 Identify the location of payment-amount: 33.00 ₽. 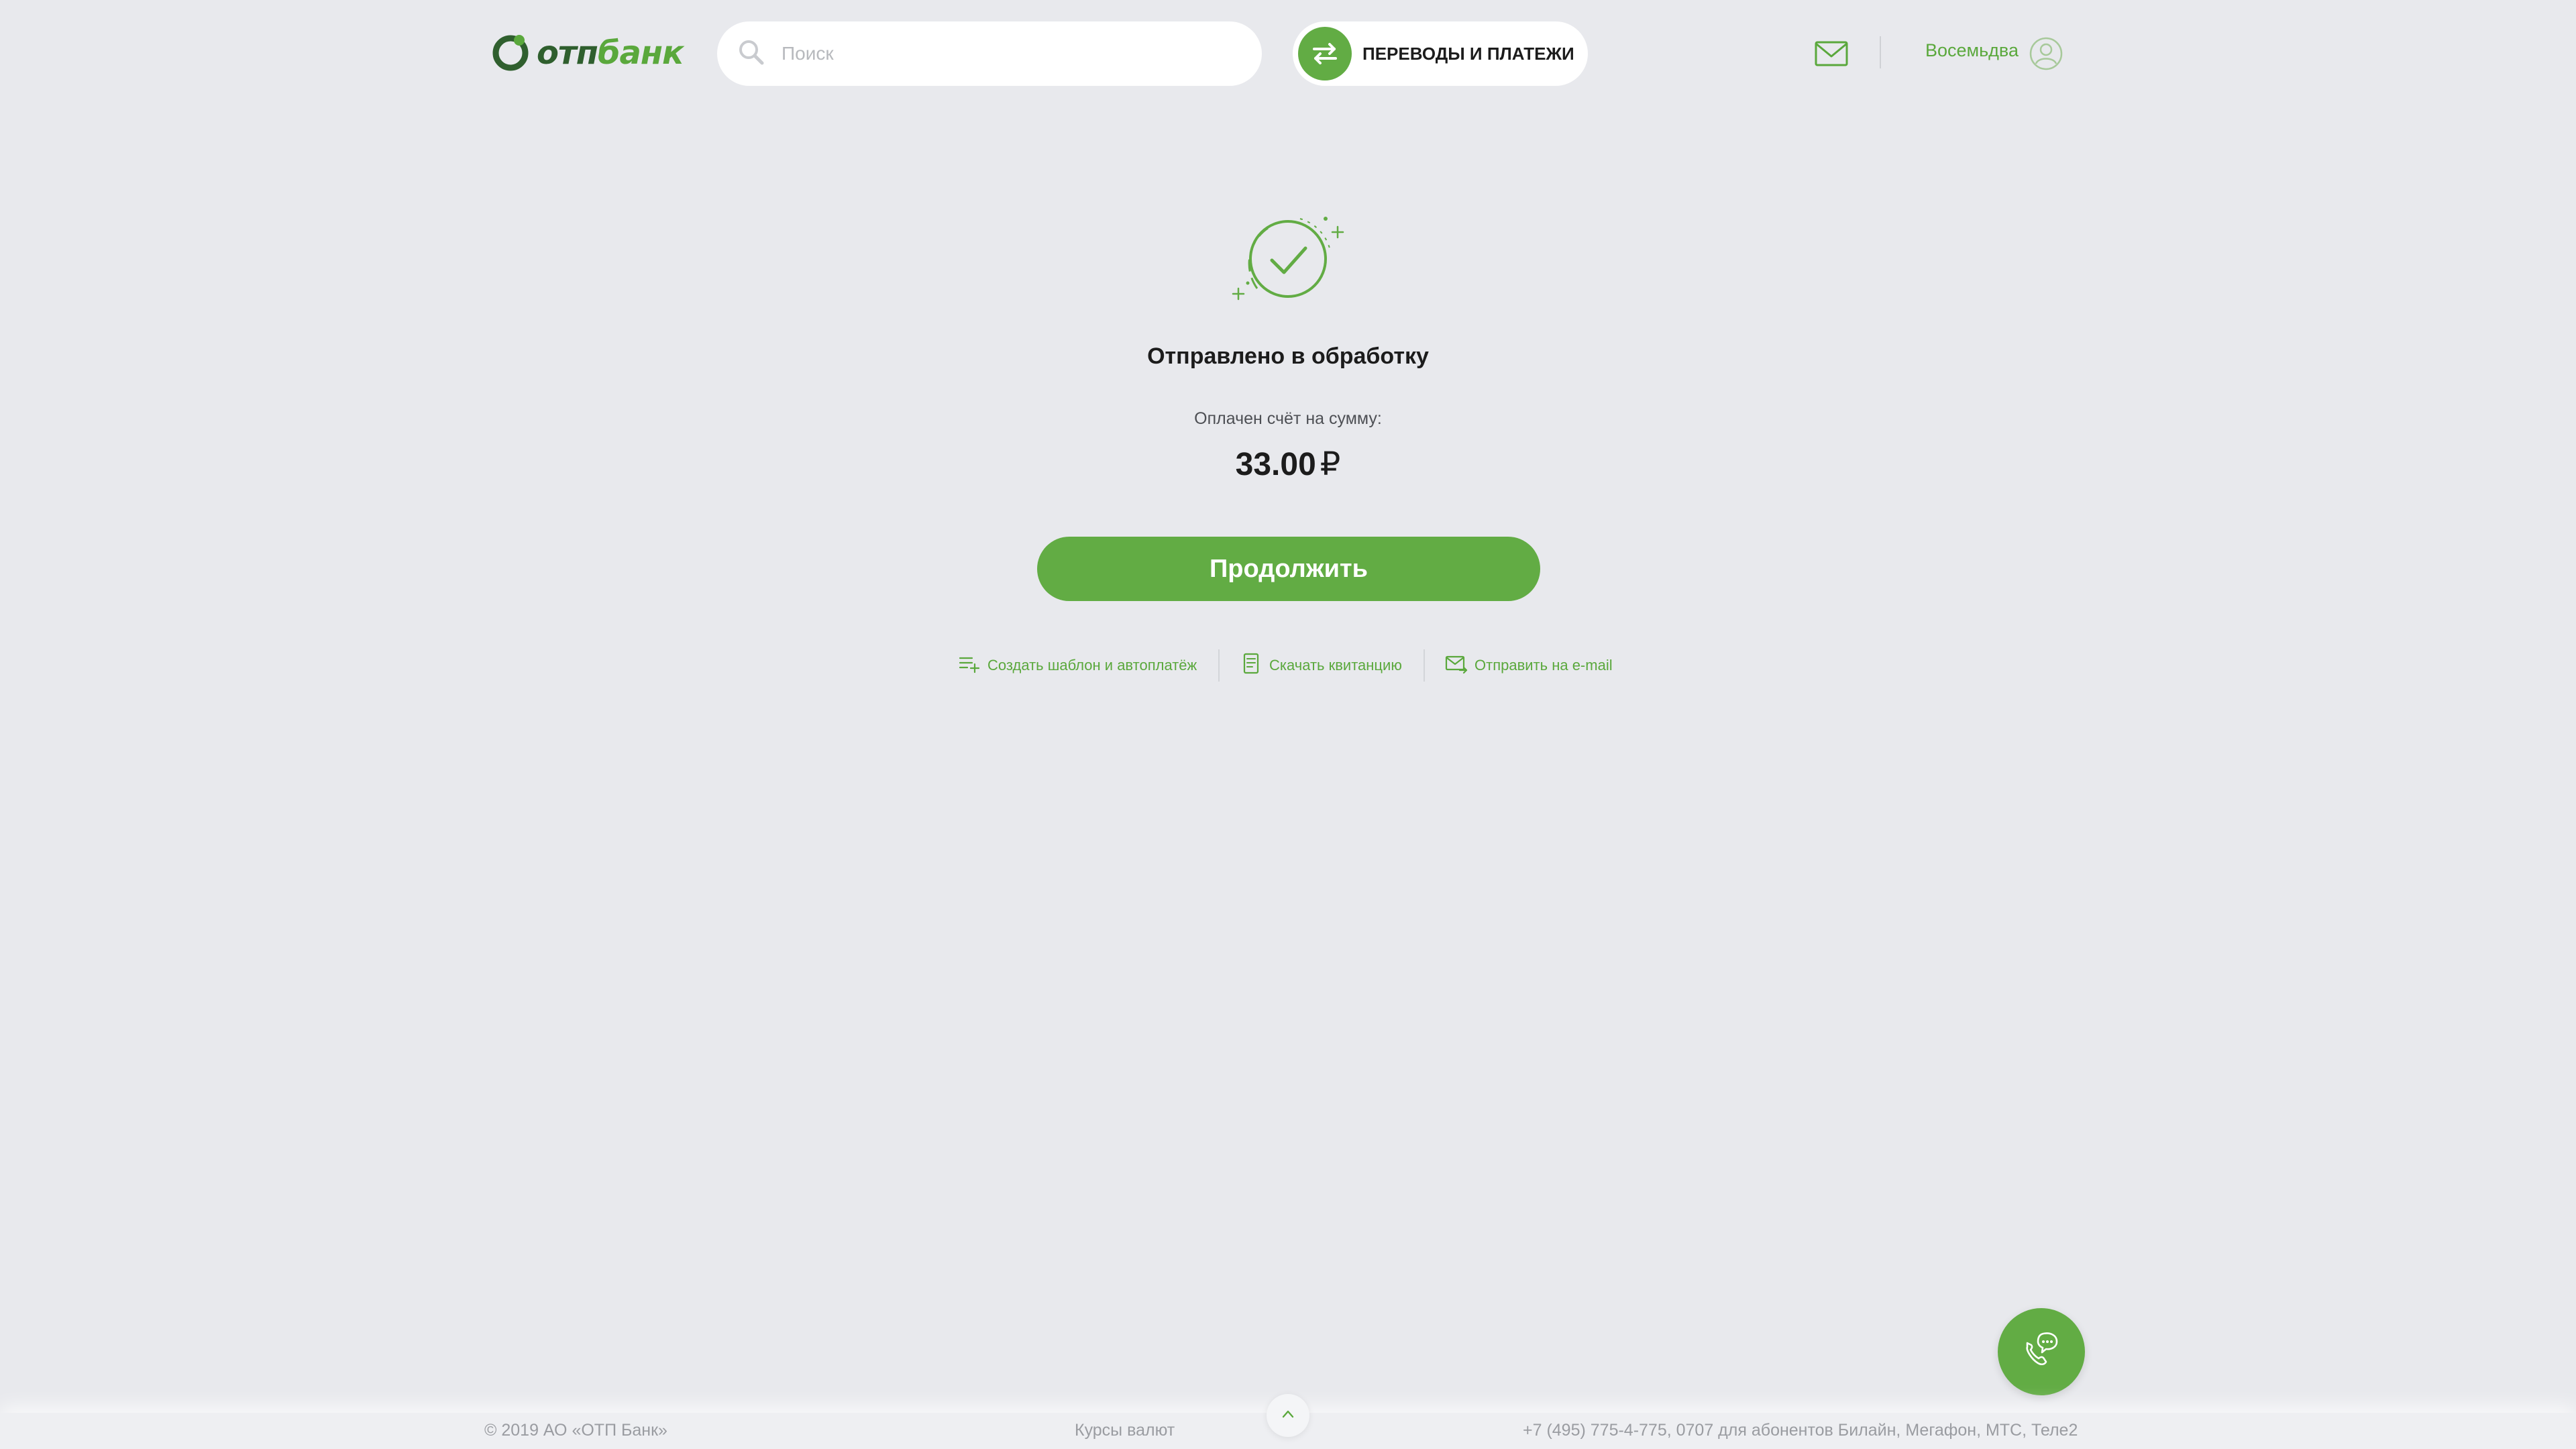
(1288, 464).